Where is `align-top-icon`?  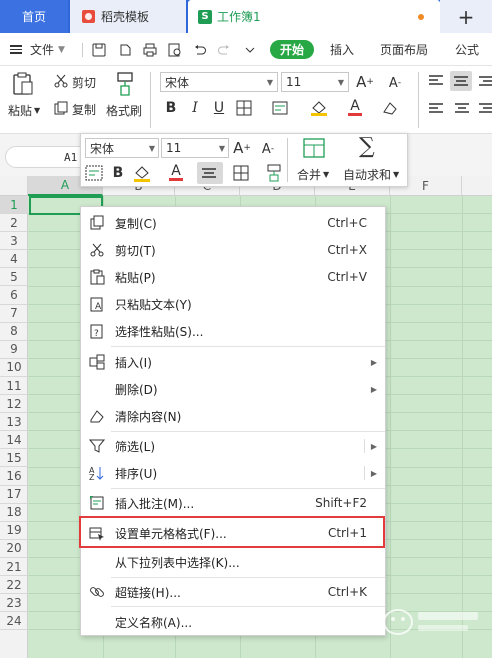 align-top-icon is located at coordinates (436, 81).